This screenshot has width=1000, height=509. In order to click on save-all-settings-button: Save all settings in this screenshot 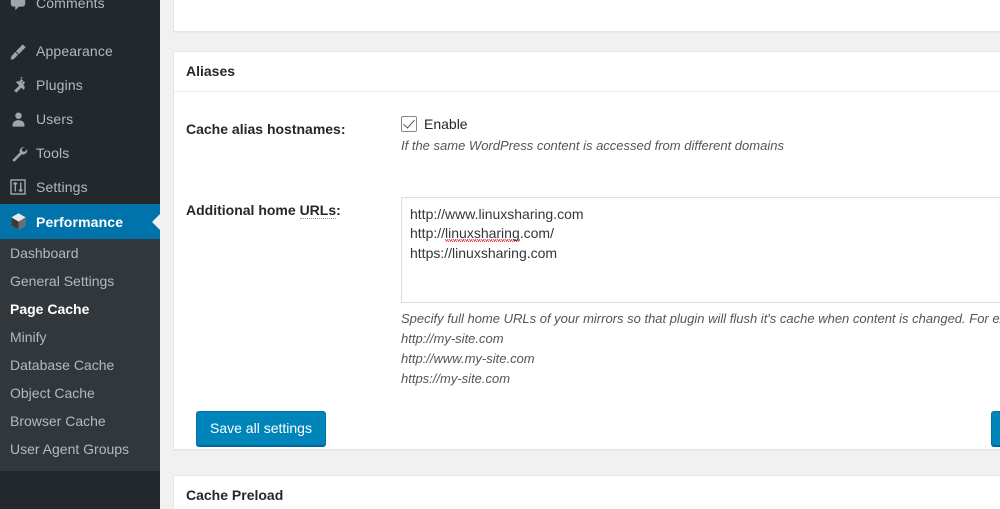, I will do `click(261, 429)`.